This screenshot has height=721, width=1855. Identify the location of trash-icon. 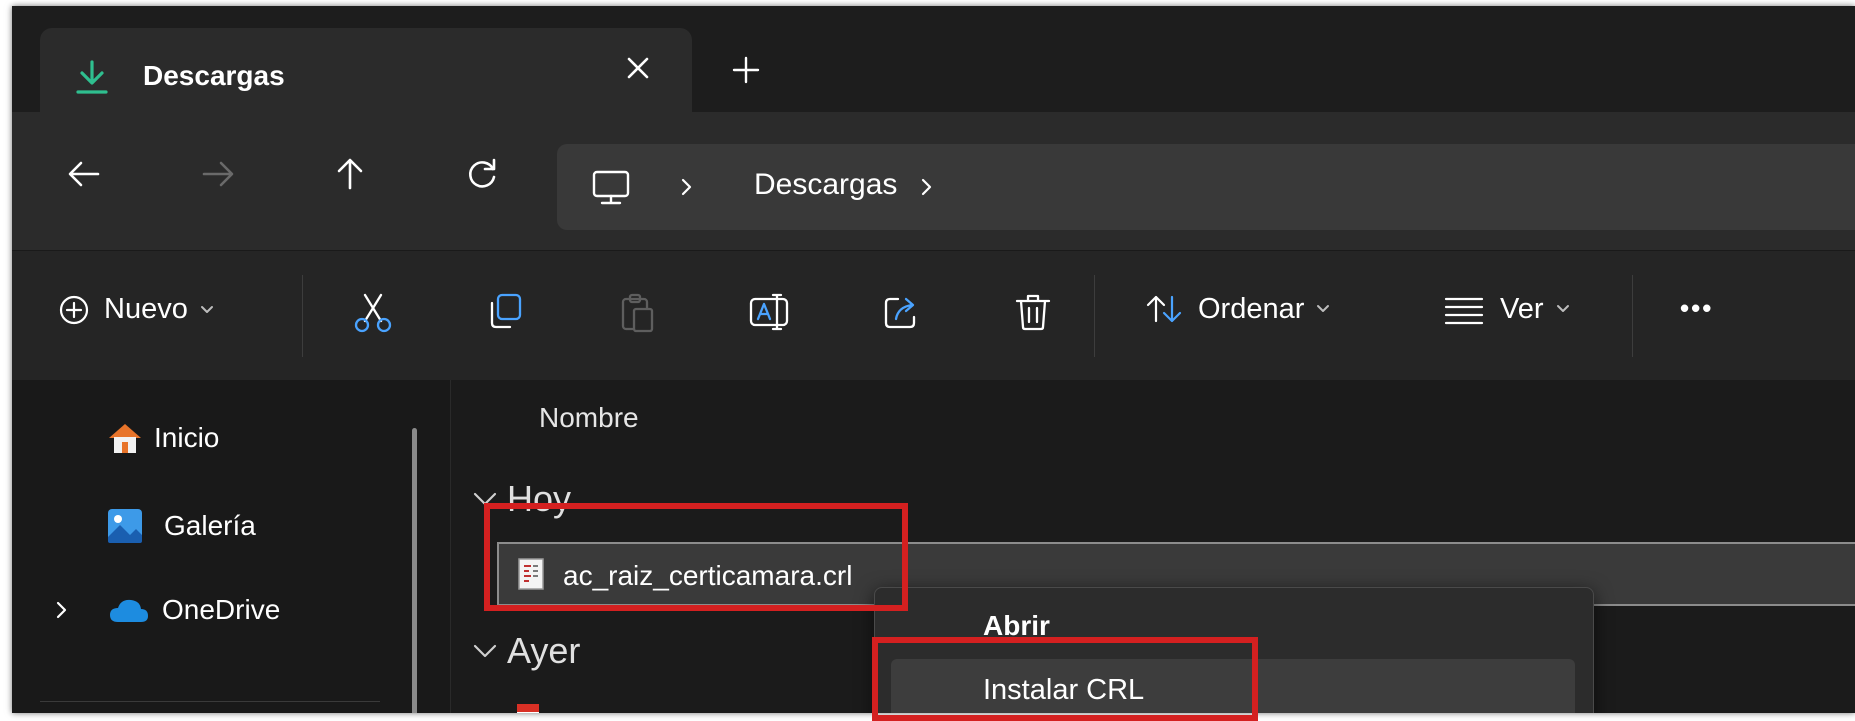
(1033, 312).